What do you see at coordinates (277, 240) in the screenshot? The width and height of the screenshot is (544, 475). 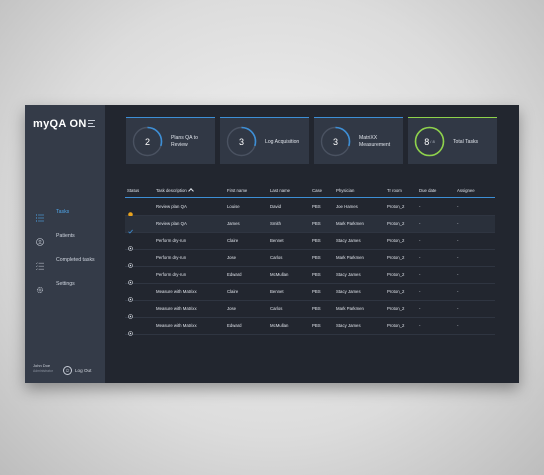 I see `cell-last-name: Bennet` at bounding box center [277, 240].